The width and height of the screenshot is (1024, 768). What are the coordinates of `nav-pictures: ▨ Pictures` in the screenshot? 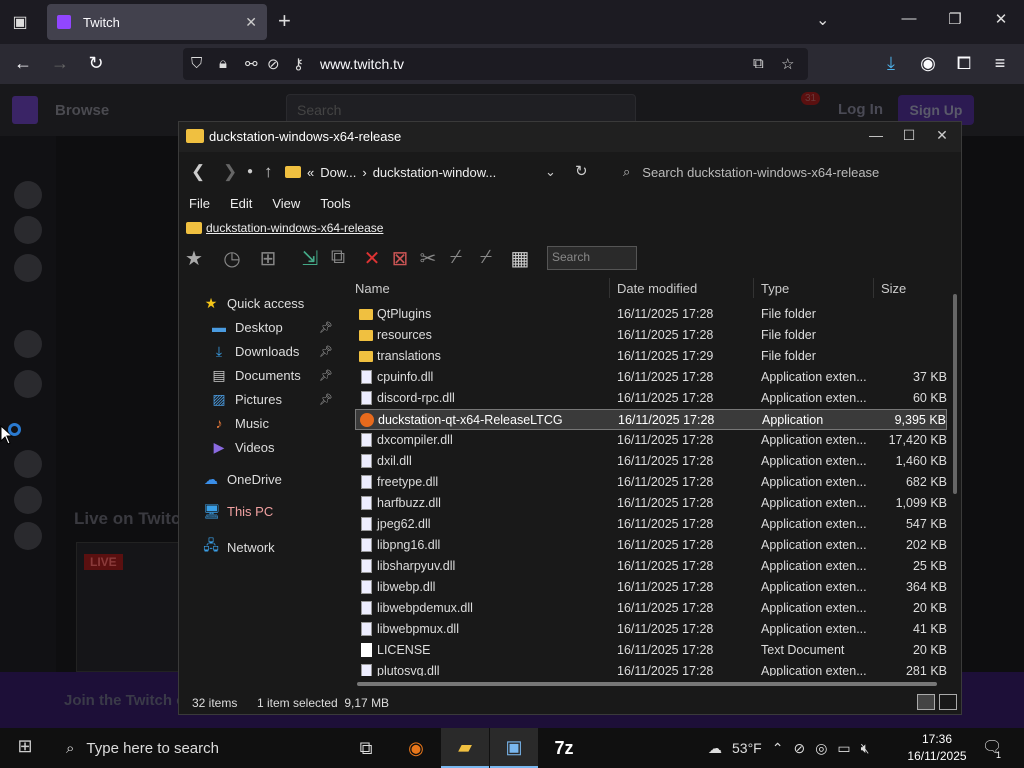 It's located at (246, 399).